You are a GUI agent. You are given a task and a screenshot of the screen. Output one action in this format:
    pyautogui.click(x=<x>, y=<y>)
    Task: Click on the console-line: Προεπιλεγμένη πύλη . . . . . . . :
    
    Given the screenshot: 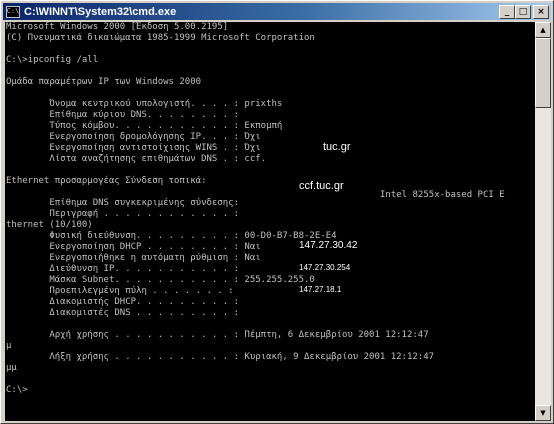 What is the action you would take?
    pyautogui.click(x=120, y=291)
    